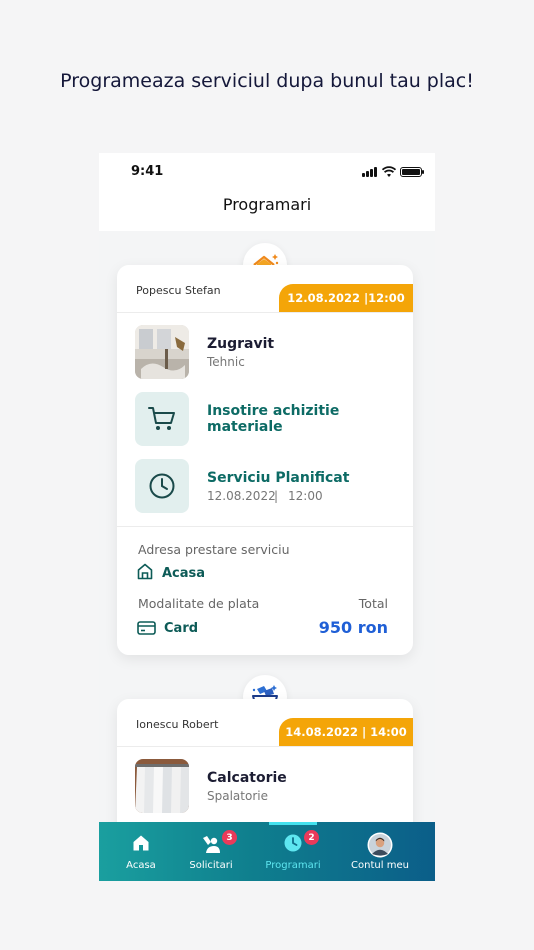  What do you see at coordinates (370, 172) in the screenshot?
I see `signal-icon` at bounding box center [370, 172].